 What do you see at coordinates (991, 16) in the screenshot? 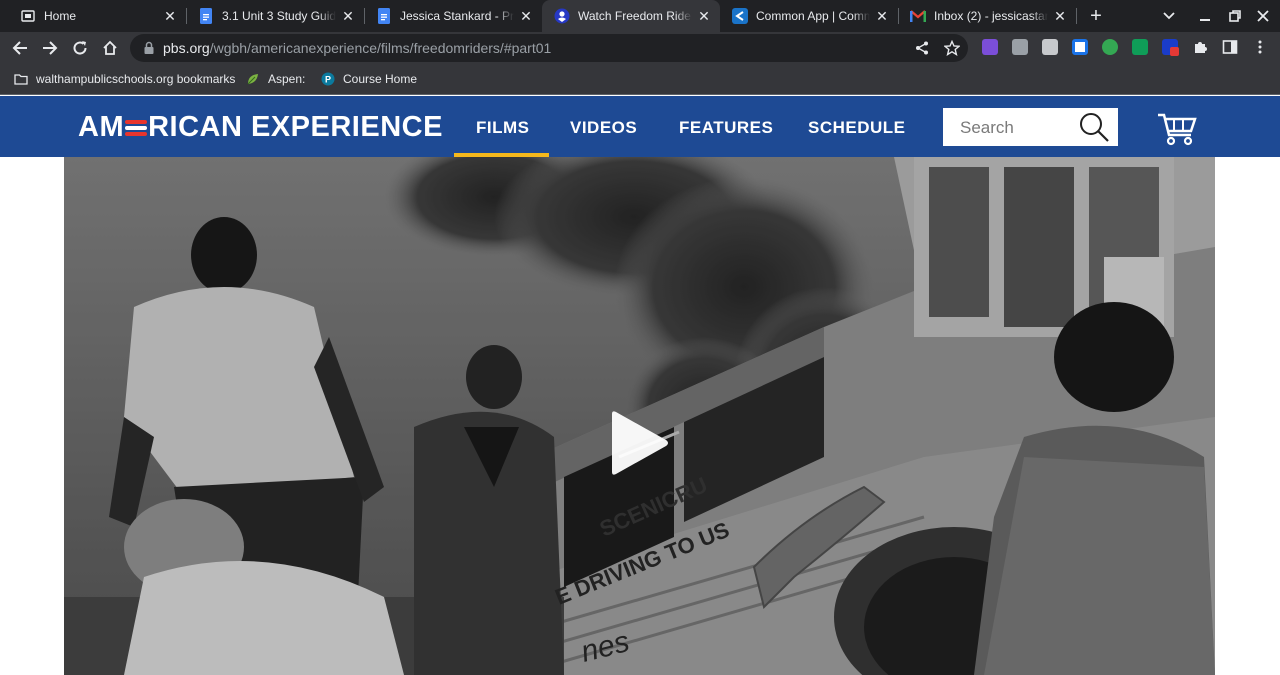
I see `tab-title: Inbox (2) - jessicastank` at bounding box center [991, 16].